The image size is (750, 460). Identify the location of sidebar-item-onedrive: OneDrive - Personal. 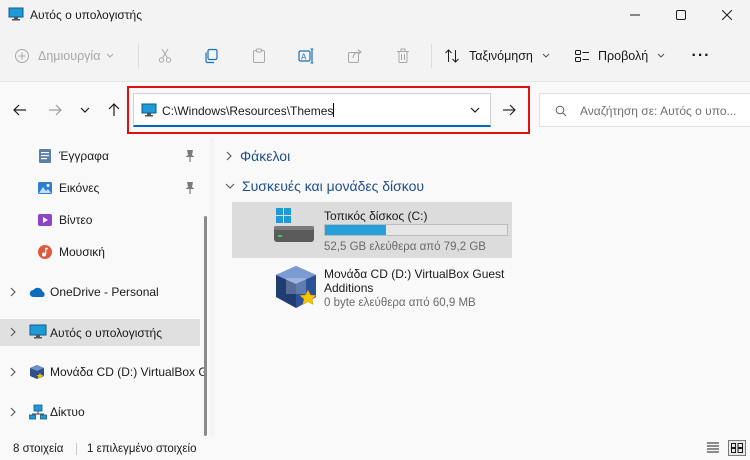
(100, 292).